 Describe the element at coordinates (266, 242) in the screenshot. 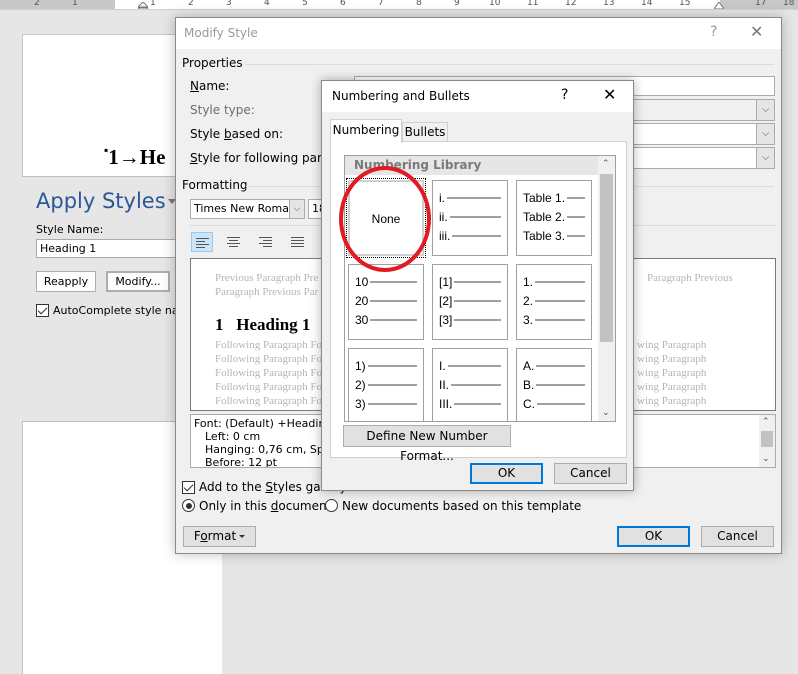

I see `align-right-button` at that location.